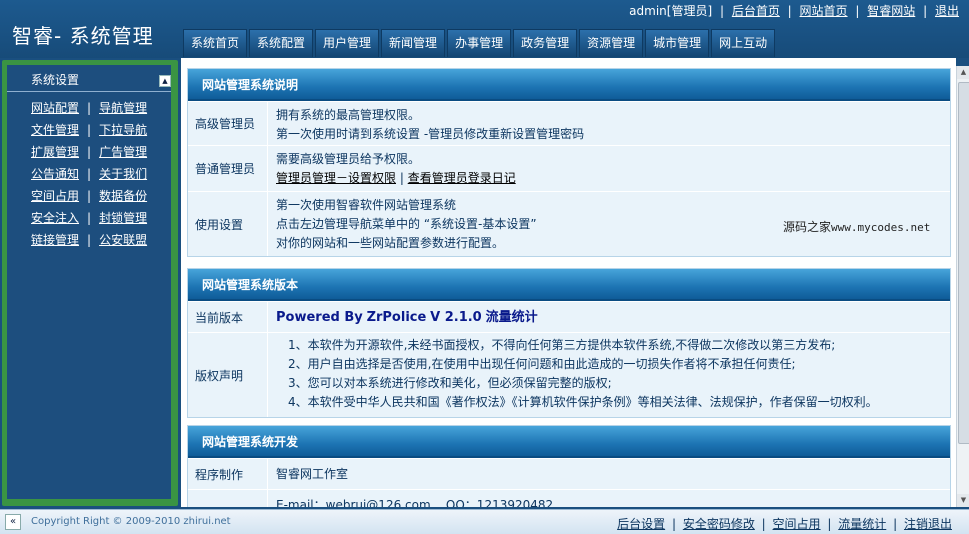 The height and width of the screenshot is (534, 969). What do you see at coordinates (228, 474) in the screenshot?
I see `row-label: 程序制作` at bounding box center [228, 474].